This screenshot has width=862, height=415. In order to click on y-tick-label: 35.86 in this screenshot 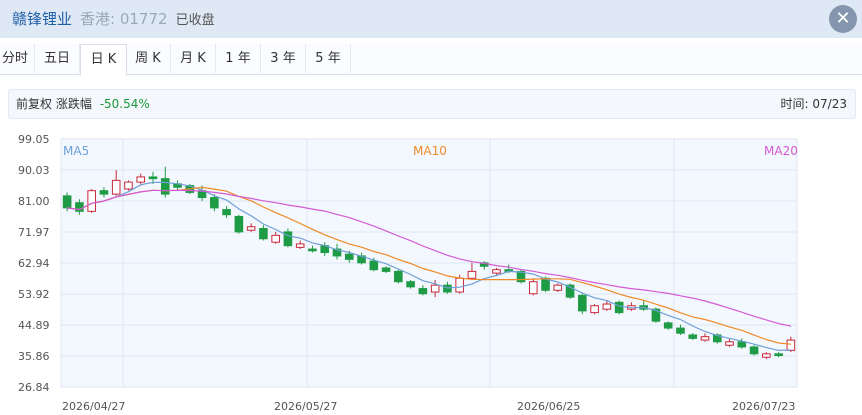, I will do `click(34, 356)`.